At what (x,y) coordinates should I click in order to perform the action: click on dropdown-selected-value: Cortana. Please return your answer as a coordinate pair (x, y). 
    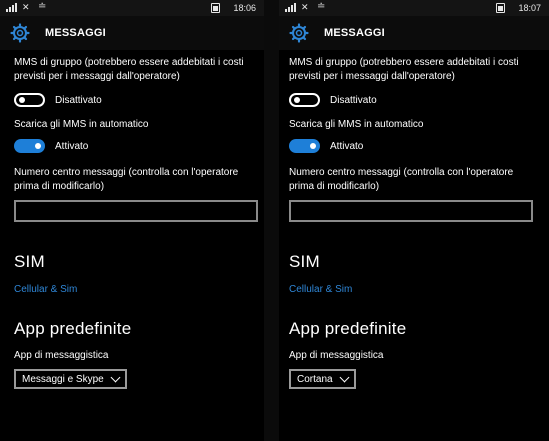
    Looking at the image, I should click on (315, 379).